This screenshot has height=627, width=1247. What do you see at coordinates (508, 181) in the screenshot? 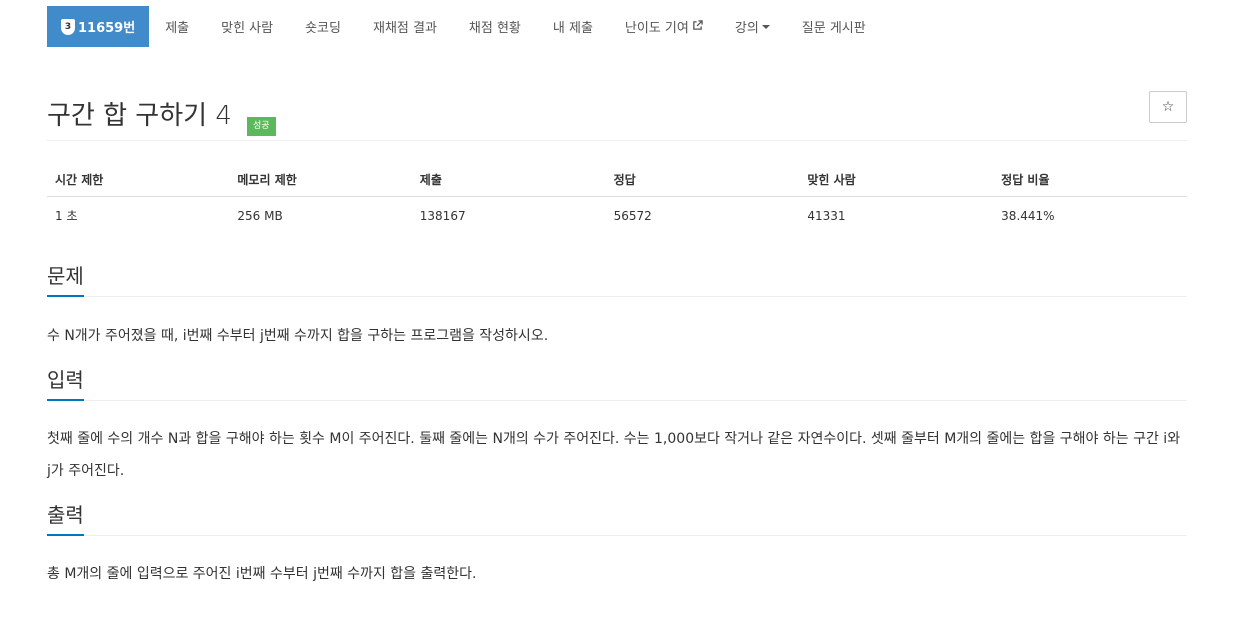
I see `column-header: 제출` at bounding box center [508, 181].